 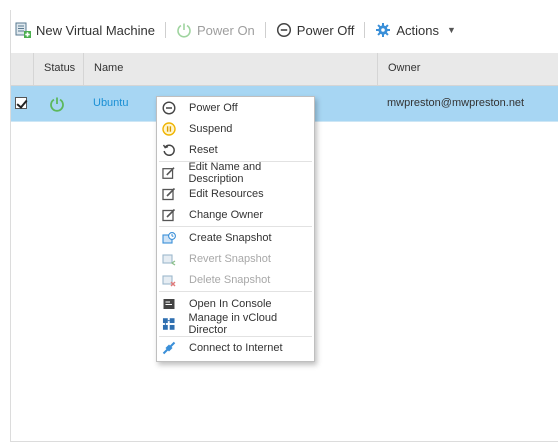 What do you see at coordinates (467, 69) in the screenshot?
I see `column-header-owner: Owner` at bounding box center [467, 69].